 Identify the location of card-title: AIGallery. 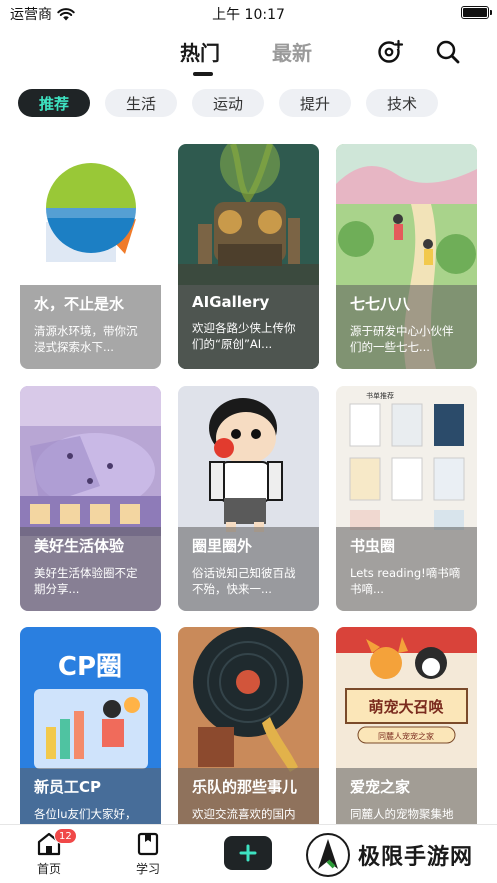
(231, 302).